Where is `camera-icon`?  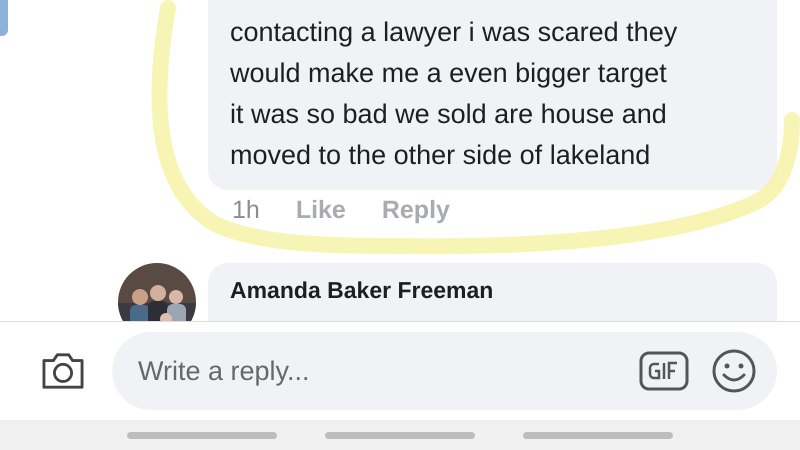
camera-icon is located at coordinates (63, 371).